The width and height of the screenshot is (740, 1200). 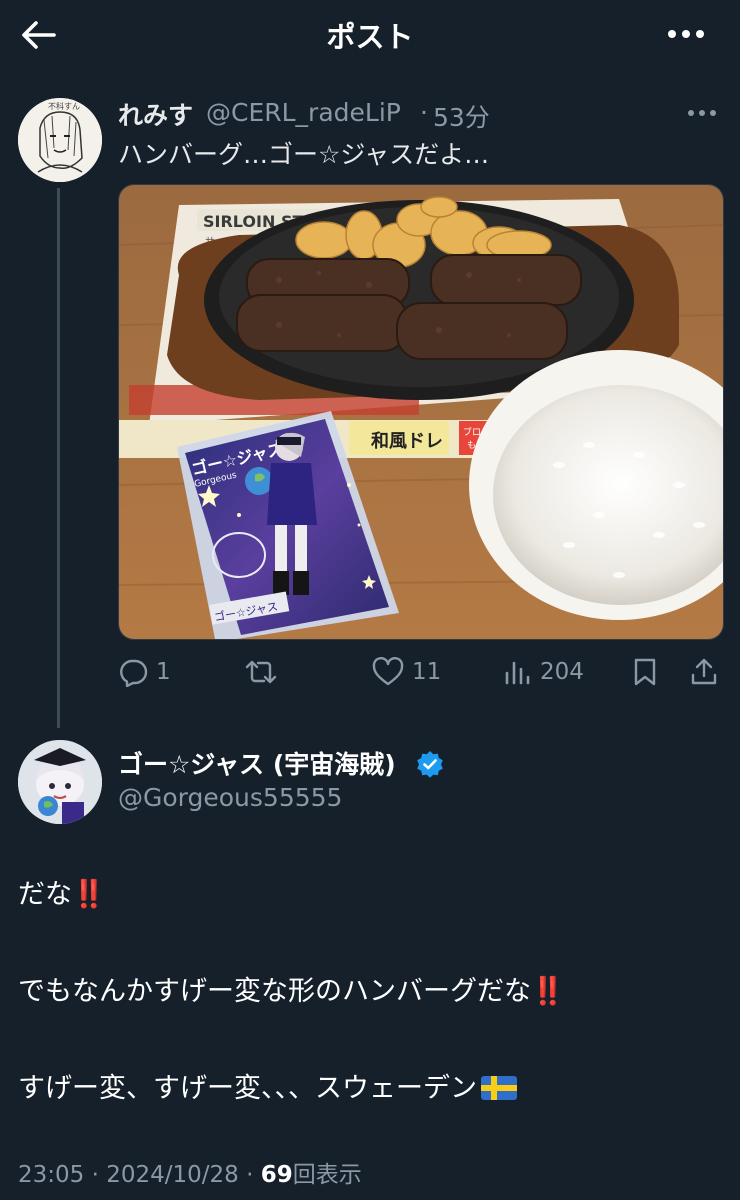 What do you see at coordinates (517, 673) in the screenshot?
I see `analytics-icon` at bounding box center [517, 673].